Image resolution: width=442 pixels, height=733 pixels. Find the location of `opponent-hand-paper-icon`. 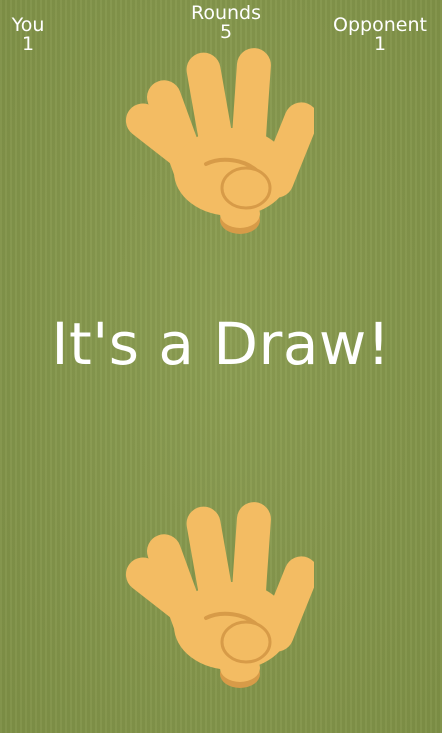

opponent-hand-paper-icon is located at coordinates (219, 141).